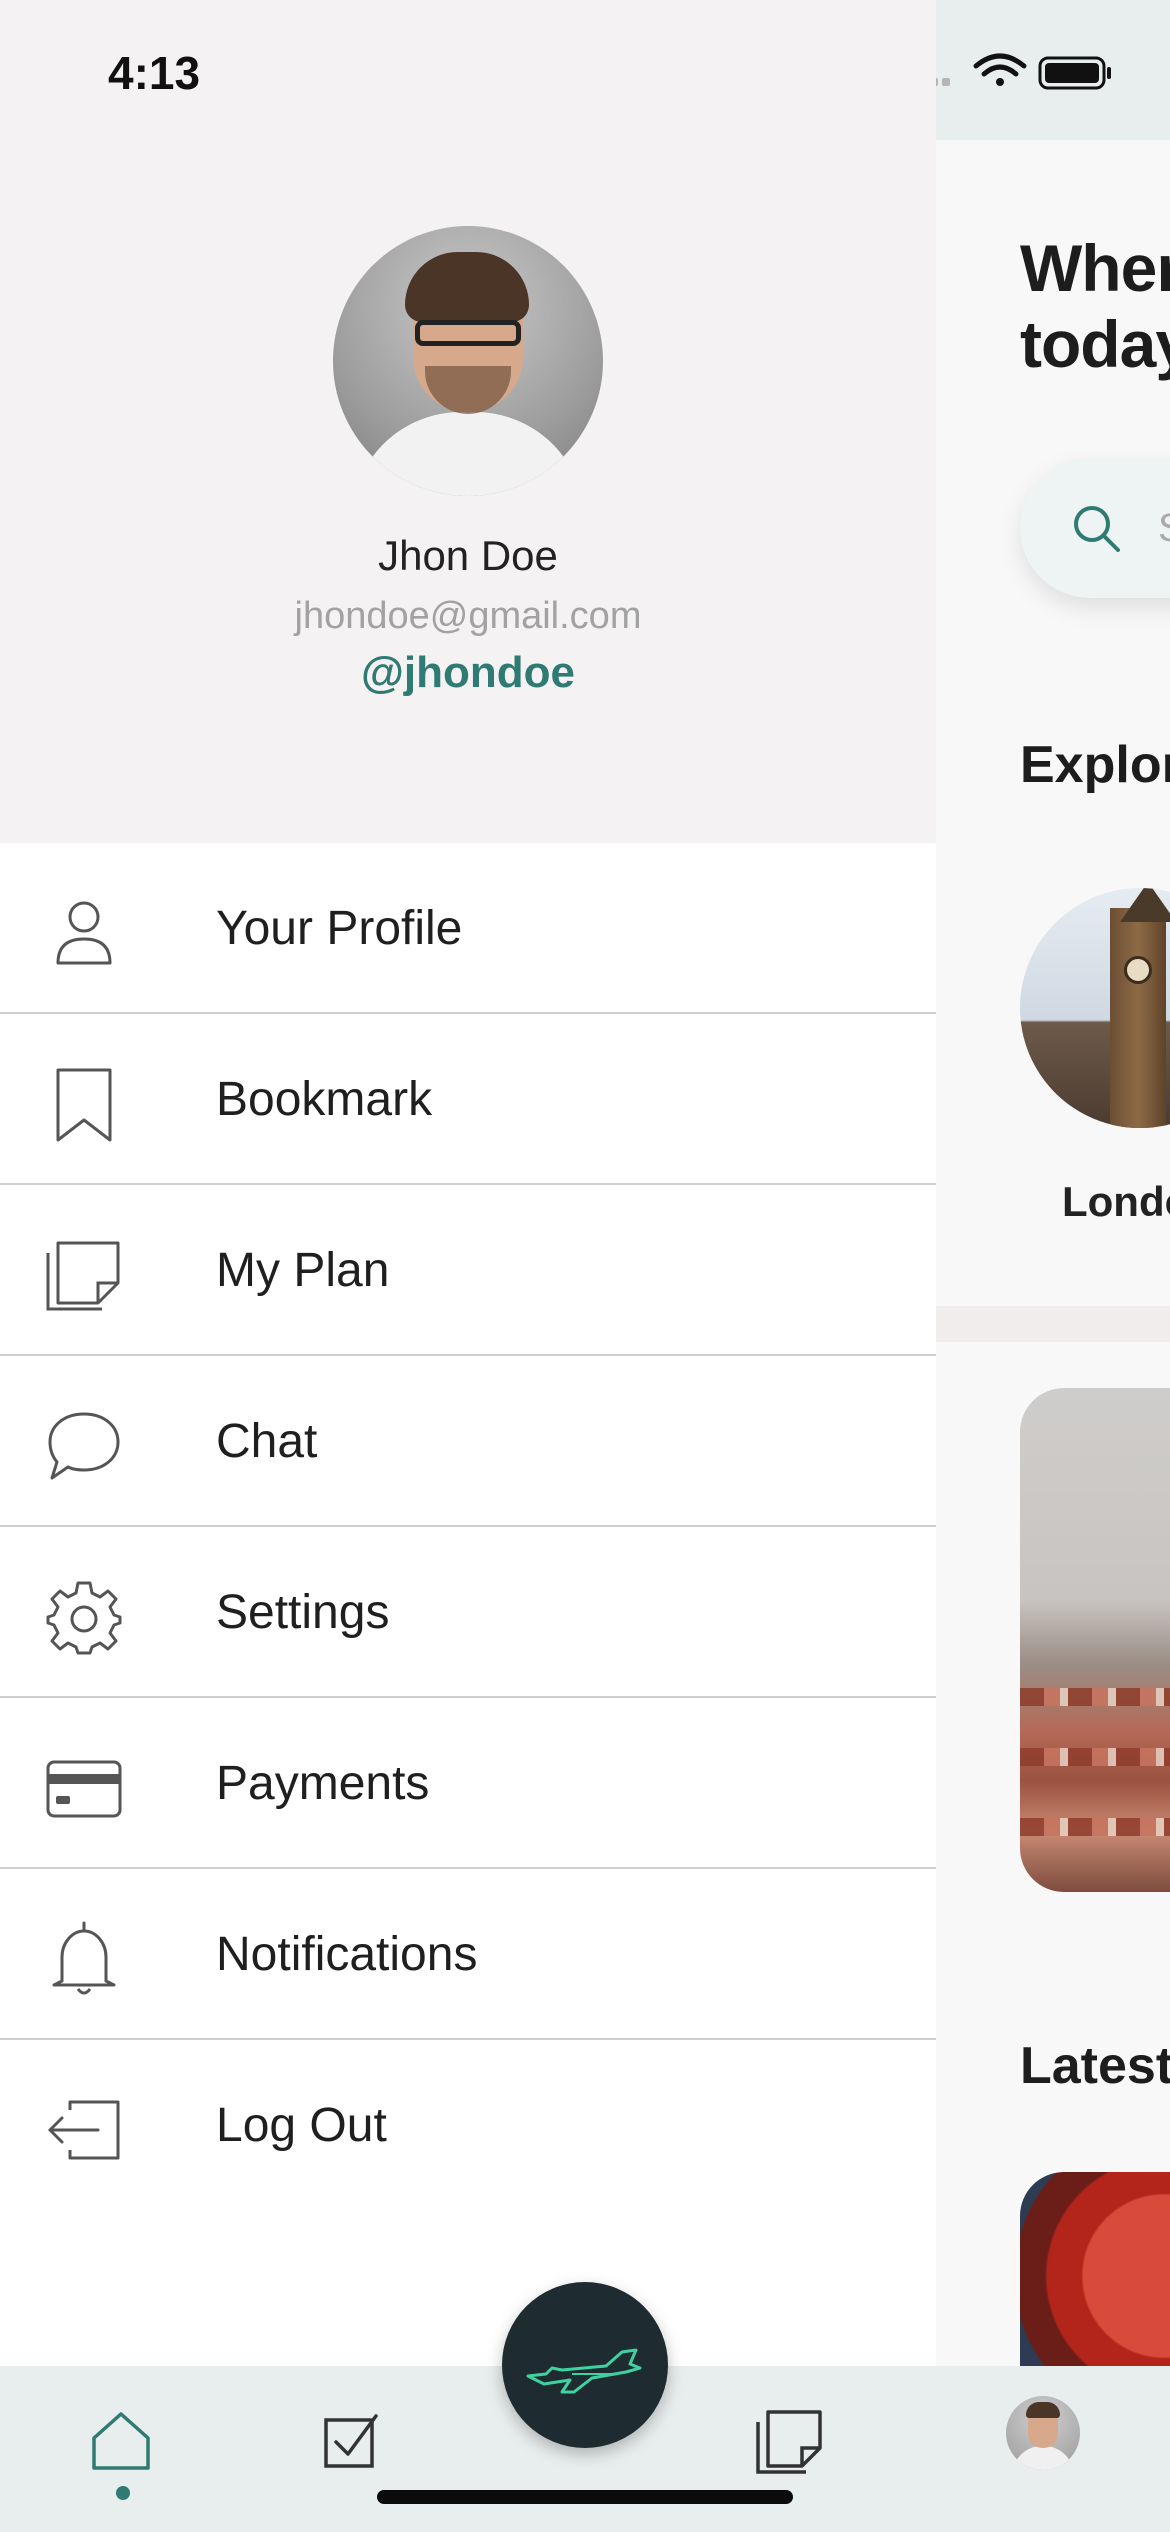 This screenshot has height=2532, width=1170. I want to click on gear-icon, so click(84, 1618).